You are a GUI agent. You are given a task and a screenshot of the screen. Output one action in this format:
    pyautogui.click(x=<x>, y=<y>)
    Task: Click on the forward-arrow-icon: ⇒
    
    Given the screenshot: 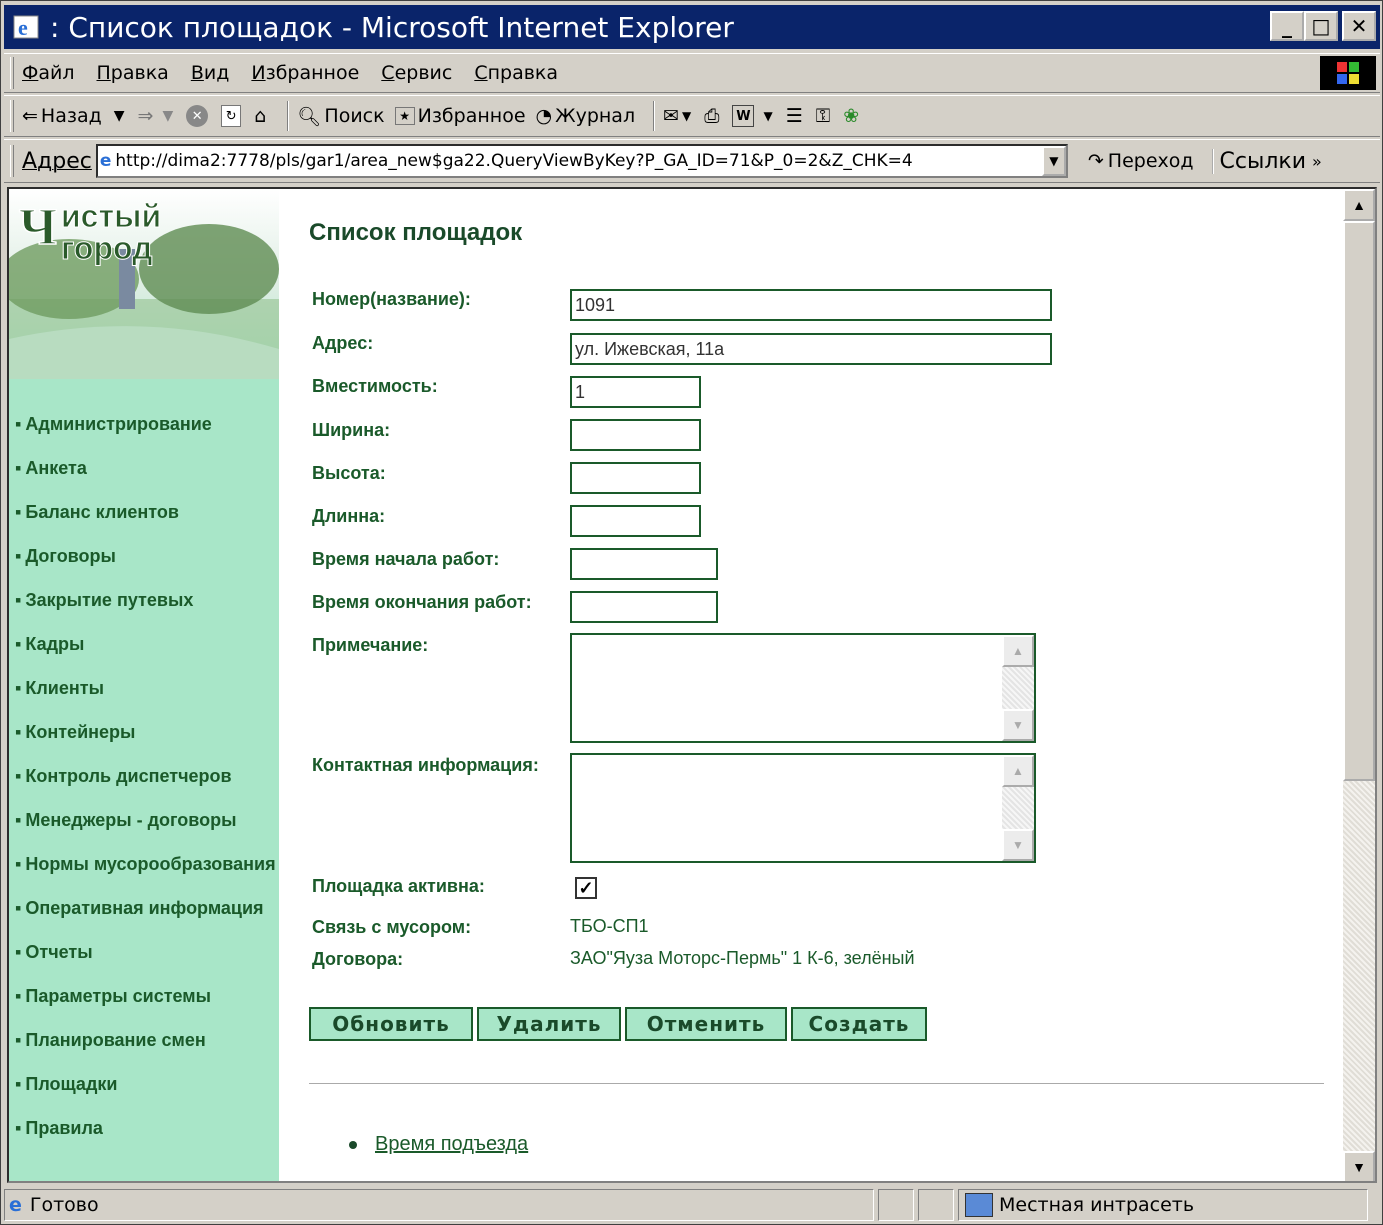 What is the action you would take?
    pyautogui.click(x=145, y=116)
    